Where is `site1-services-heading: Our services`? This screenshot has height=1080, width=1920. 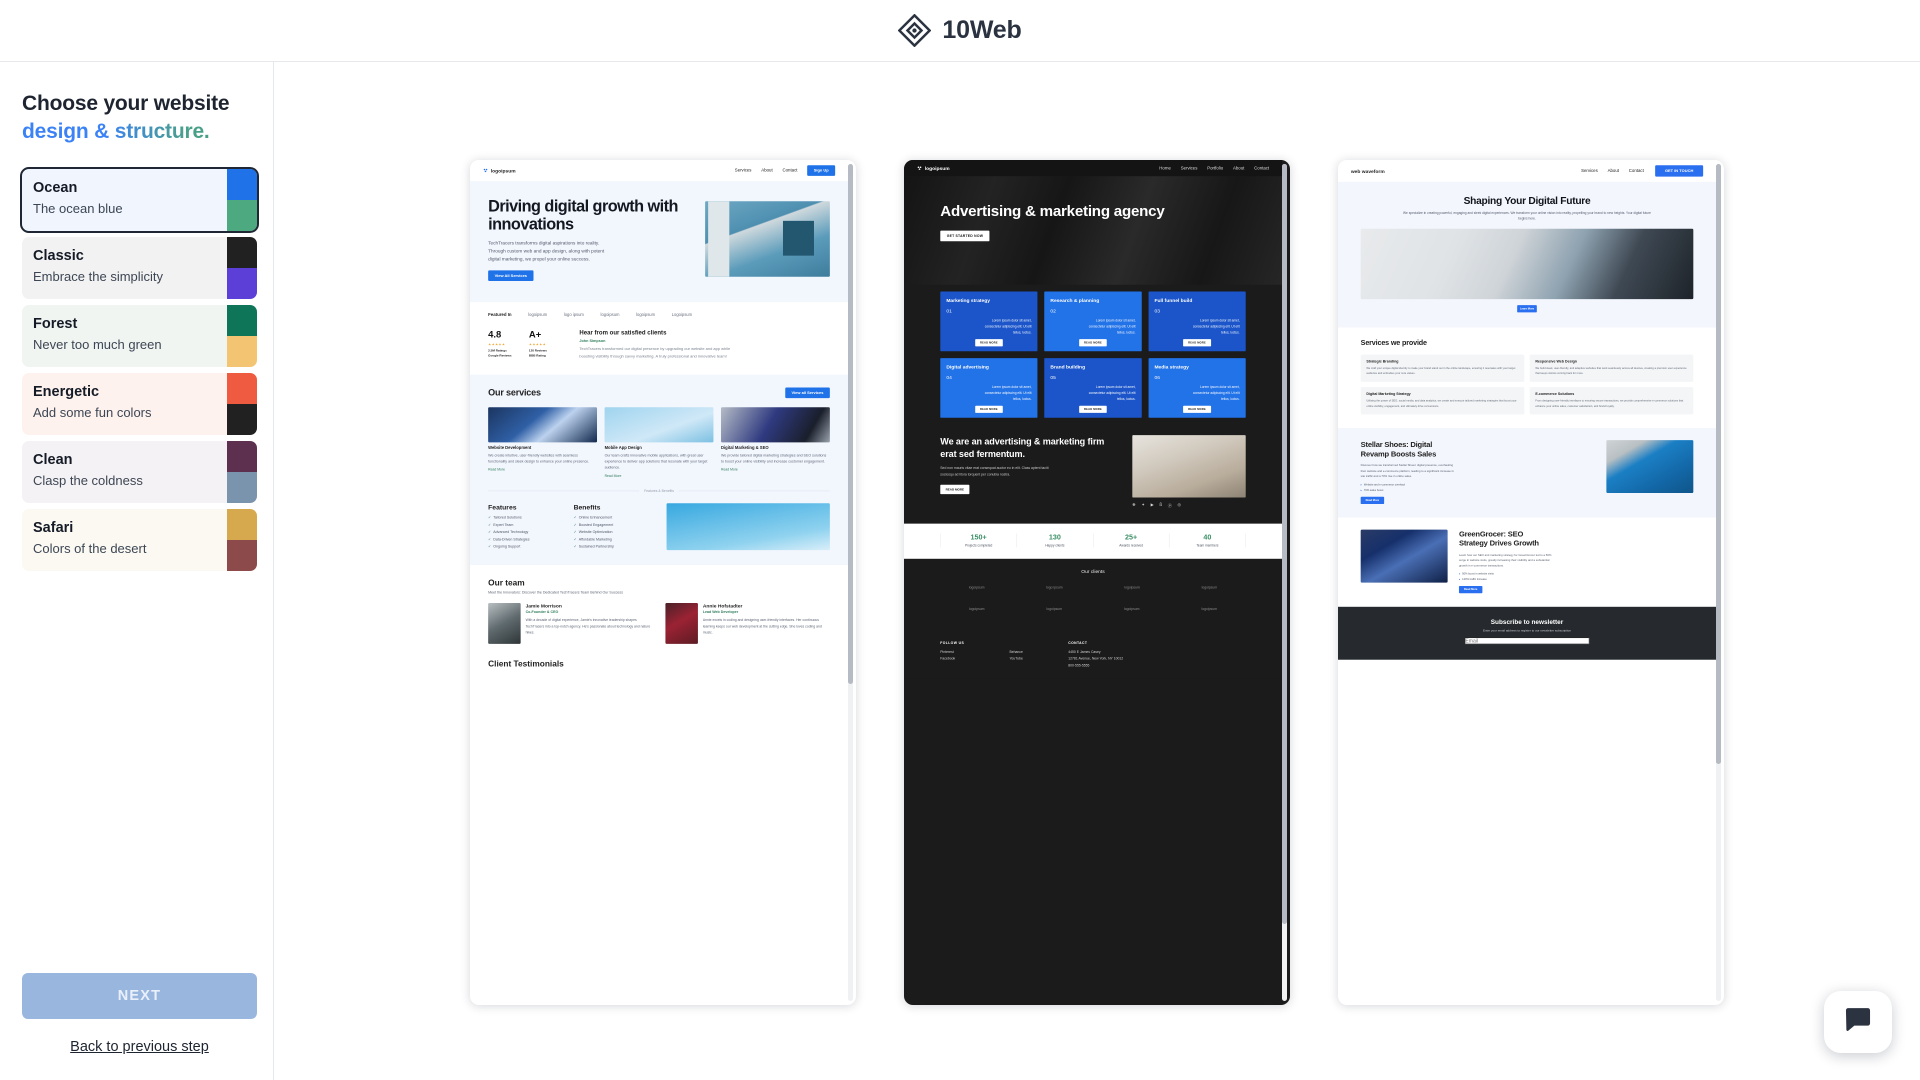
site1-services-heading: Our services is located at coordinates (514, 392).